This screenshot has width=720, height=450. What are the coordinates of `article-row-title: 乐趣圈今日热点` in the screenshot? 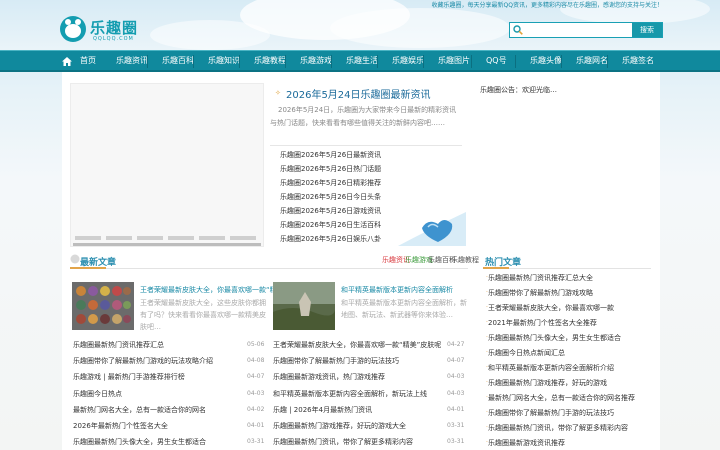 It's located at (97, 394).